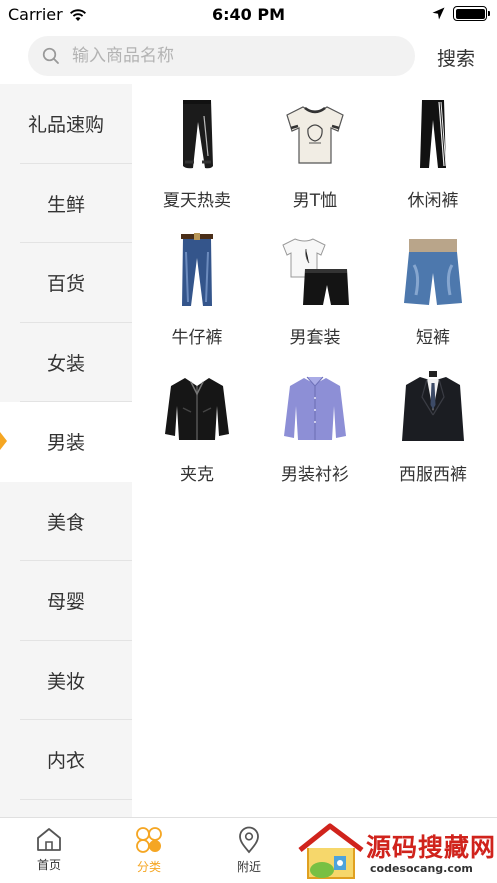 Image resolution: width=497 pixels, height=883 pixels. I want to click on sidebar-item-label: 内衣, so click(65, 761).